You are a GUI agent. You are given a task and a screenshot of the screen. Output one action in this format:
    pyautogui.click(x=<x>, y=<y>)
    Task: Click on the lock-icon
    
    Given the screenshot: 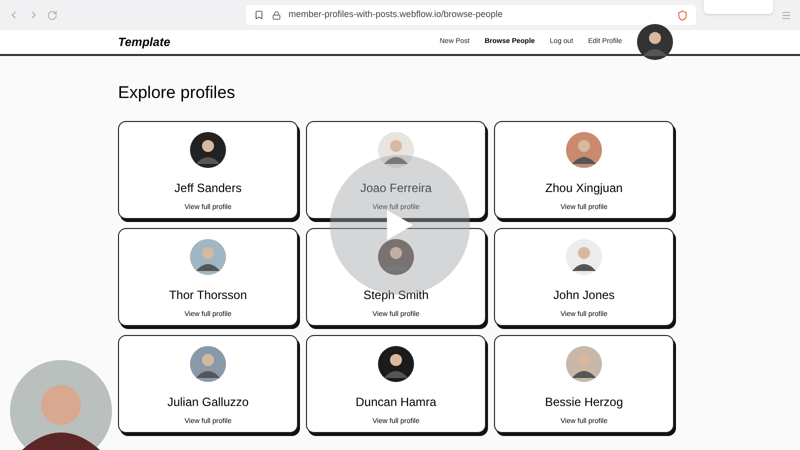 What is the action you would take?
    pyautogui.click(x=276, y=15)
    